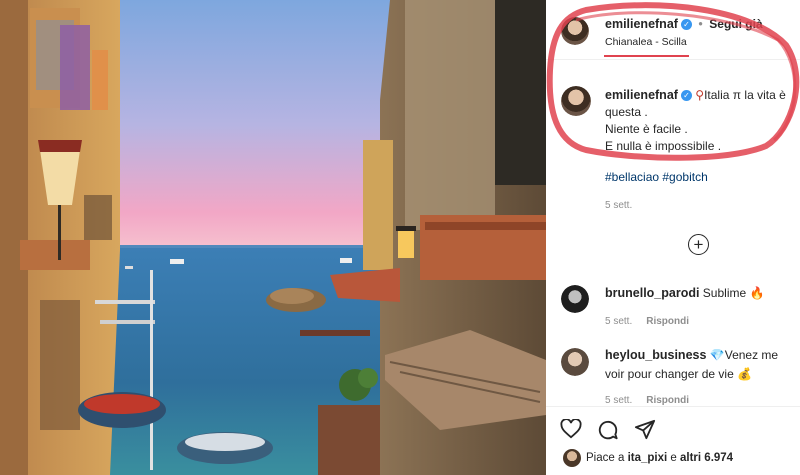  What do you see at coordinates (735, 24) in the screenshot?
I see `follow-button: Segui già` at bounding box center [735, 24].